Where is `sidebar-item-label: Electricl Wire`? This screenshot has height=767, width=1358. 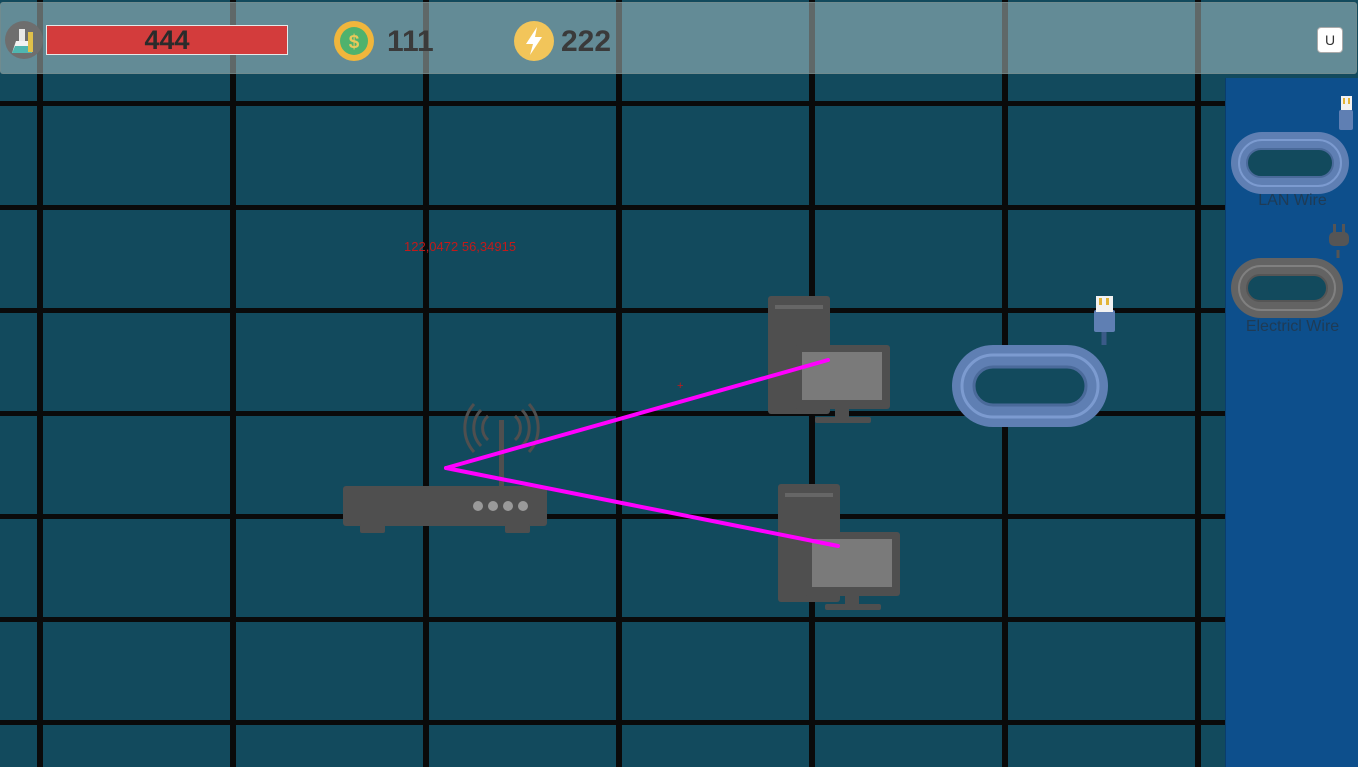 sidebar-item-label: Electricl Wire is located at coordinates (1292, 326).